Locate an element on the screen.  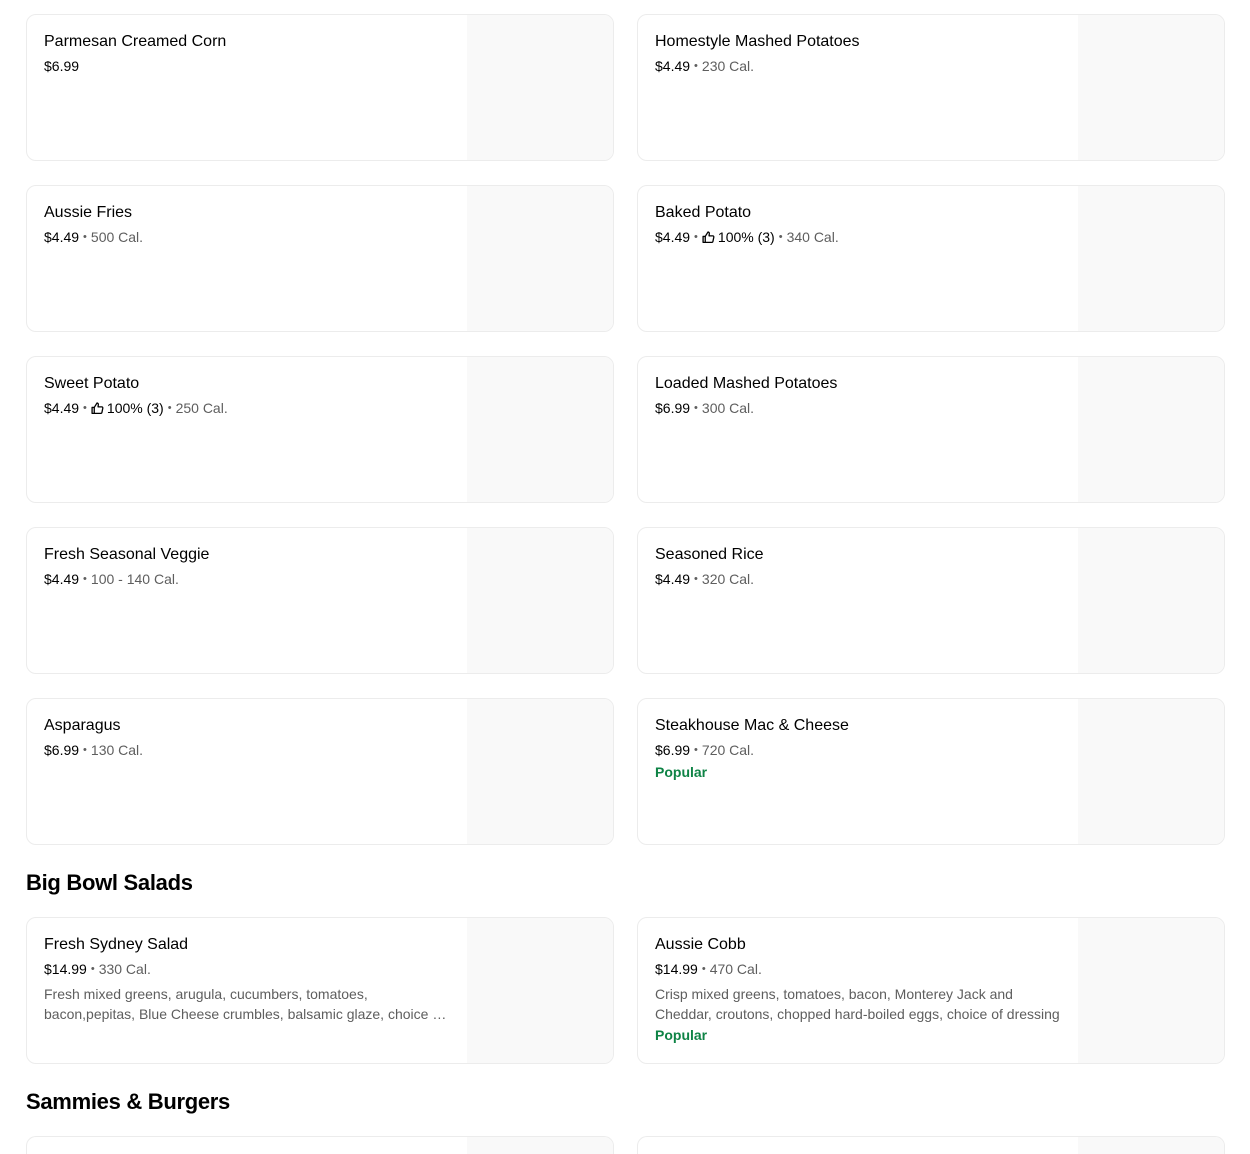
item-meta: $4.49 • 100 - 140 Cal. is located at coordinates (255, 579).